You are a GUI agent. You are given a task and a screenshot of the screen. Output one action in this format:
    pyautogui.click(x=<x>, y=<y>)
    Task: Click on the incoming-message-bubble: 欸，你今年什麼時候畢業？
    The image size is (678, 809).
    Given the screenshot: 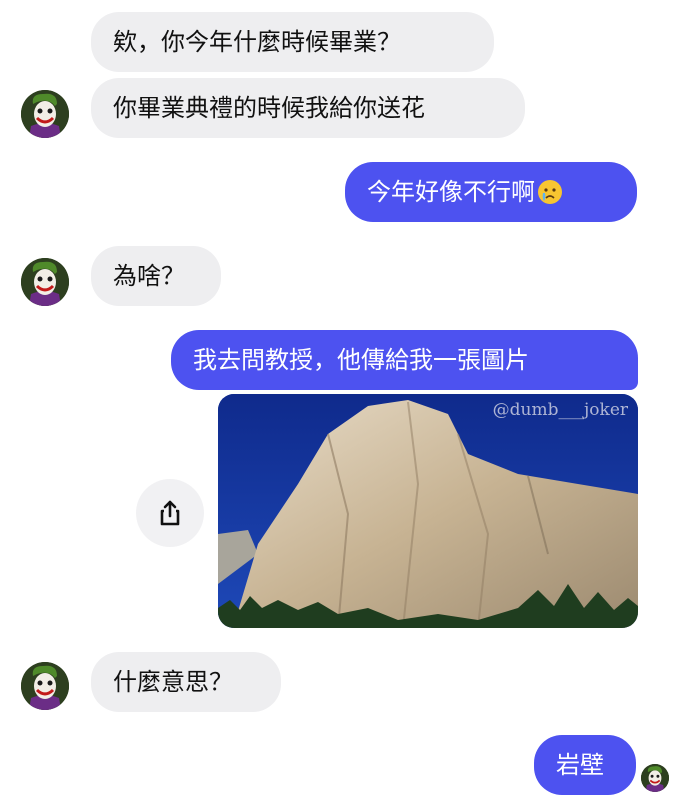 What is the action you would take?
    pyautogui.click(x=292, y=42)
    